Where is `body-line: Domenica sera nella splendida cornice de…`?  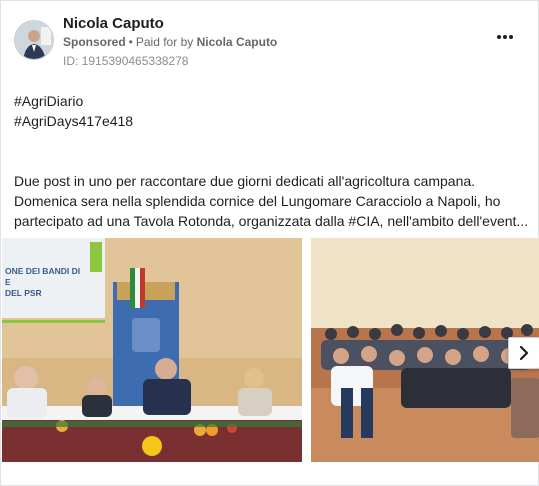 body-line: Domenica sera nella splendida cornice de… is located at coordinates (257, 201).